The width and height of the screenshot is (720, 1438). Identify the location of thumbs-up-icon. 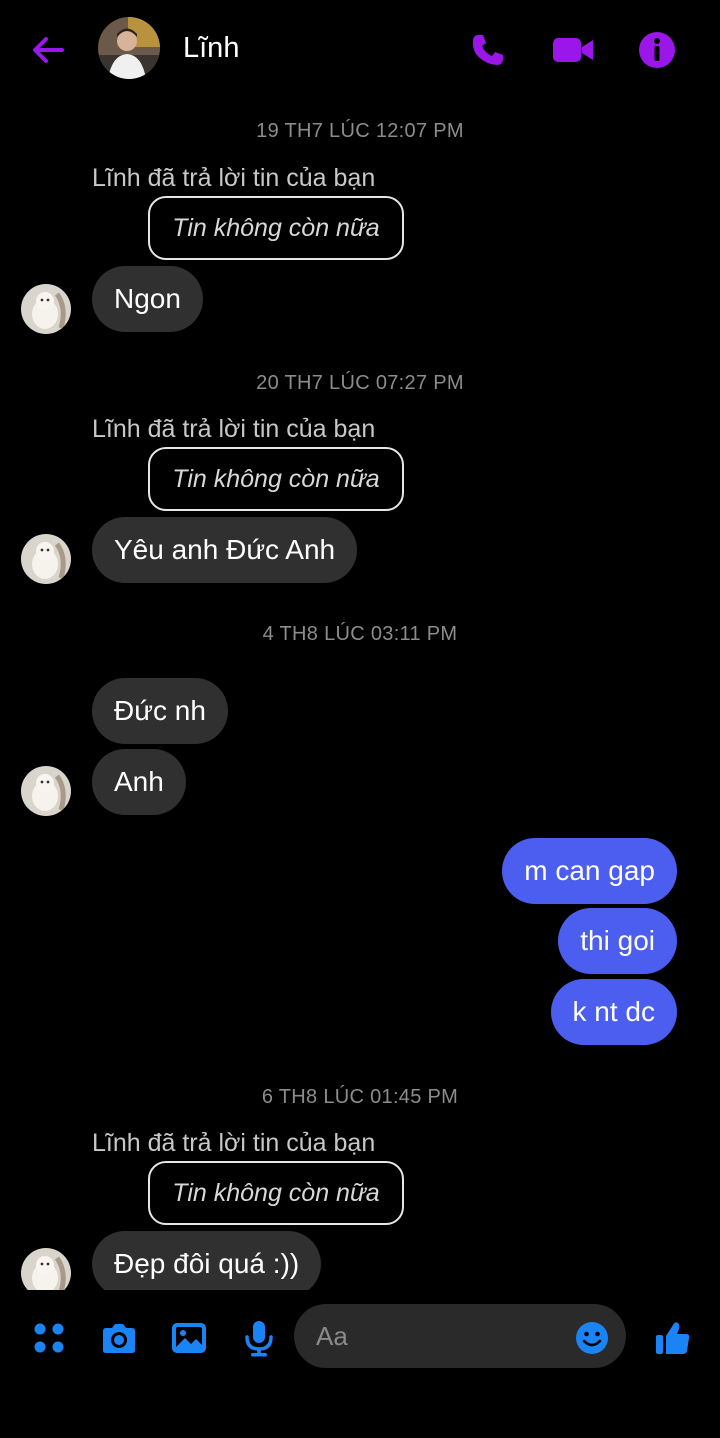
(673, 1338).